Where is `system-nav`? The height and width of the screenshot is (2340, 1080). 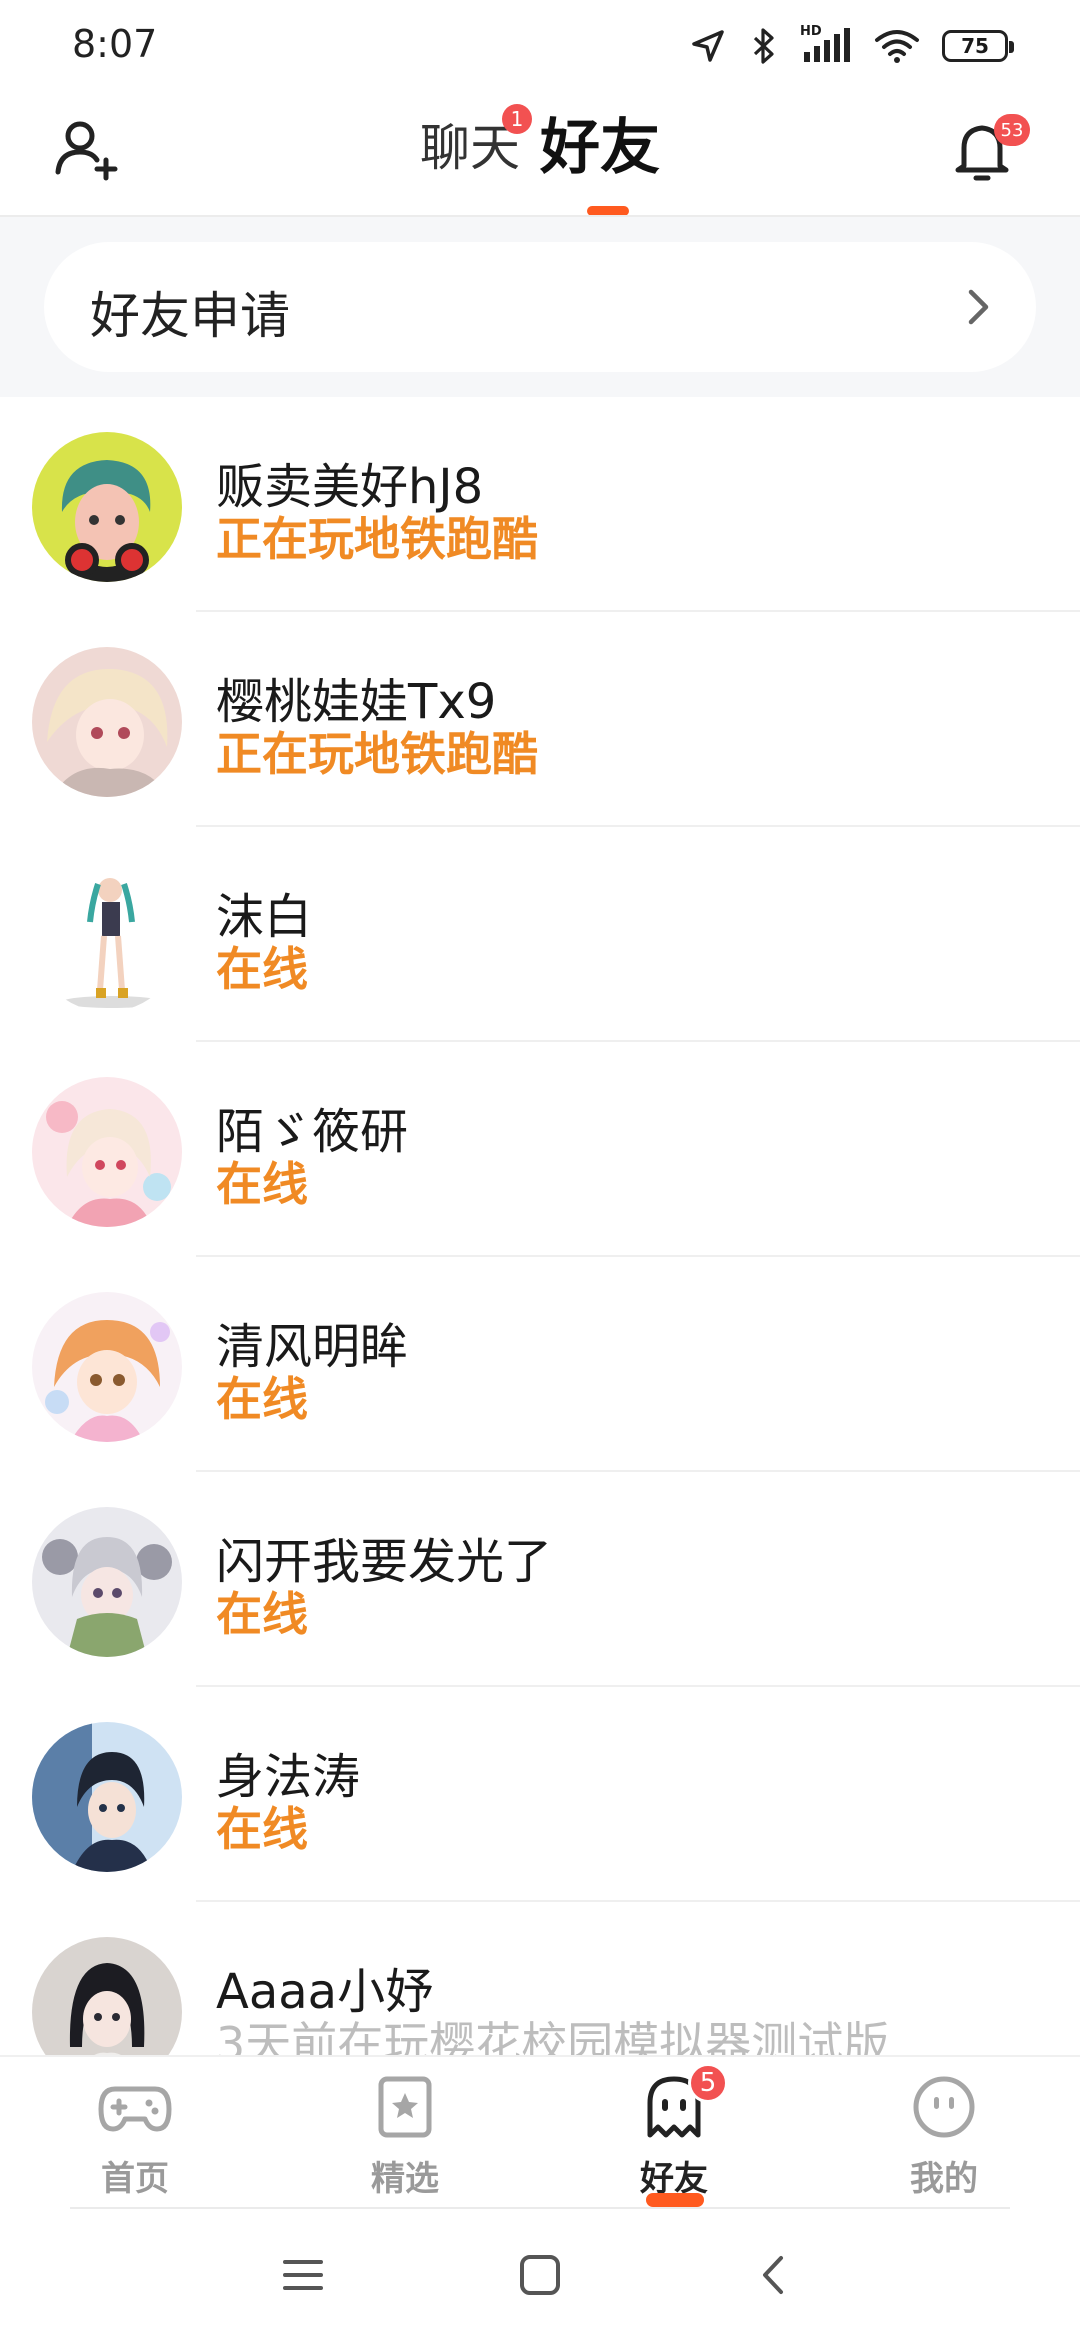 system-nav is located at coordinates (540, 2275).